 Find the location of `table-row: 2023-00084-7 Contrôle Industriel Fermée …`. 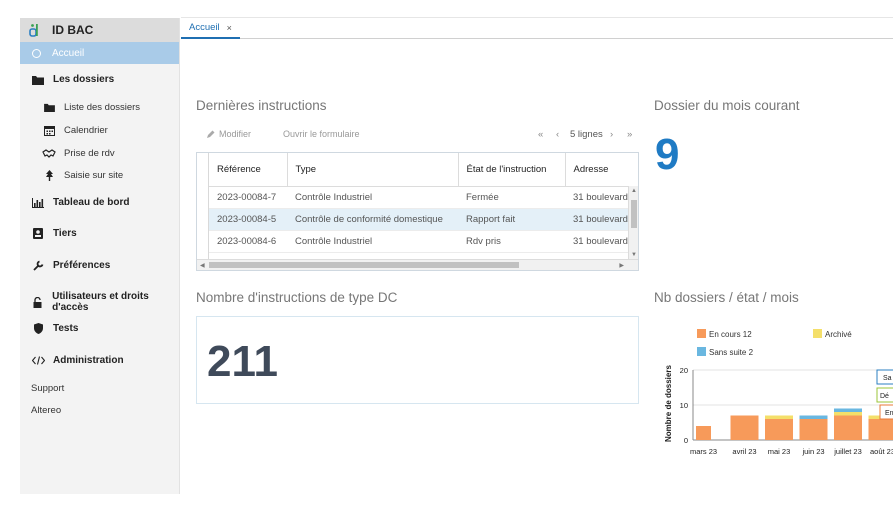

table-row: 2023-00084-7 Contrôle Industriel Fermée … is located at coordinates (422, 197).